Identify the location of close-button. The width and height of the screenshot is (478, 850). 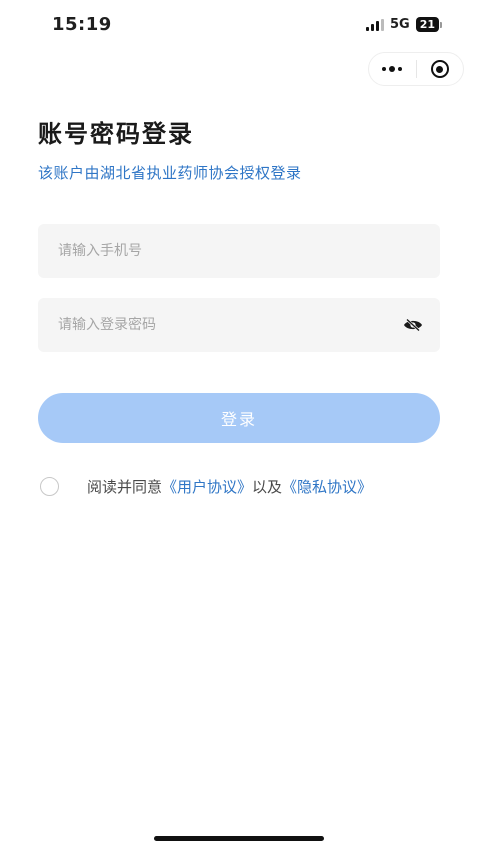
(440, 69).